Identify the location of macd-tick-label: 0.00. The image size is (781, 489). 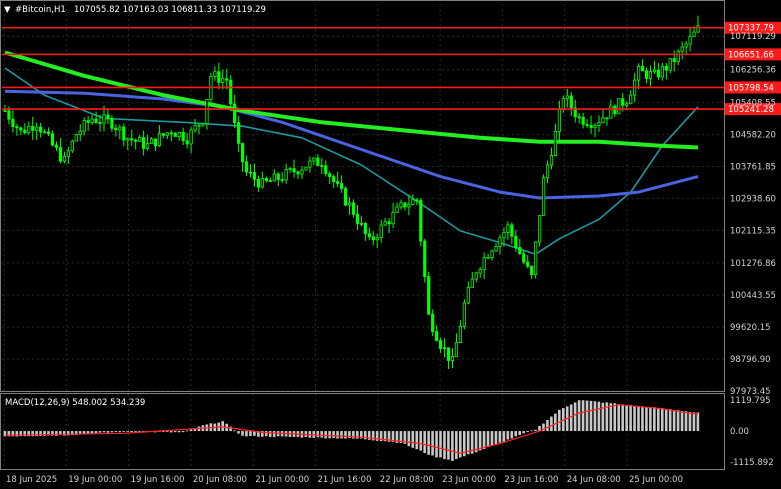
(739, 432).